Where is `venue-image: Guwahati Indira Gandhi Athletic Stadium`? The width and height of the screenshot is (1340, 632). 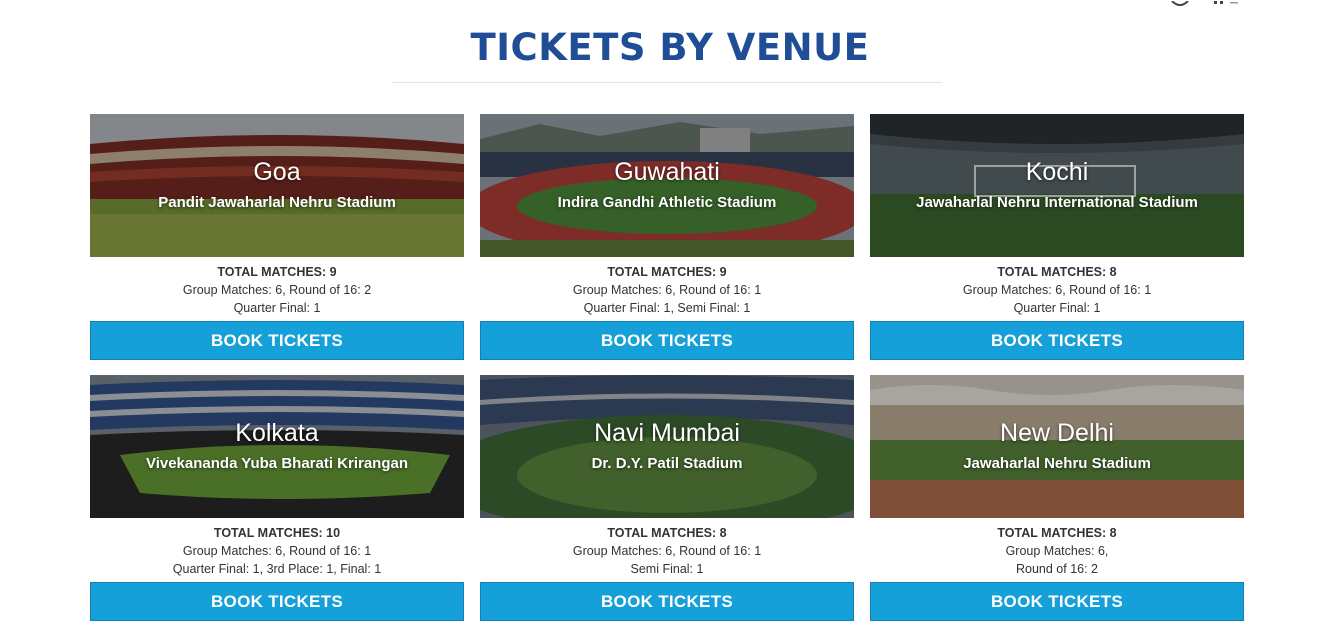 venue-image: Guwahati Indira Gandhi Athletic Stadium is located at coordinates (667, 185).